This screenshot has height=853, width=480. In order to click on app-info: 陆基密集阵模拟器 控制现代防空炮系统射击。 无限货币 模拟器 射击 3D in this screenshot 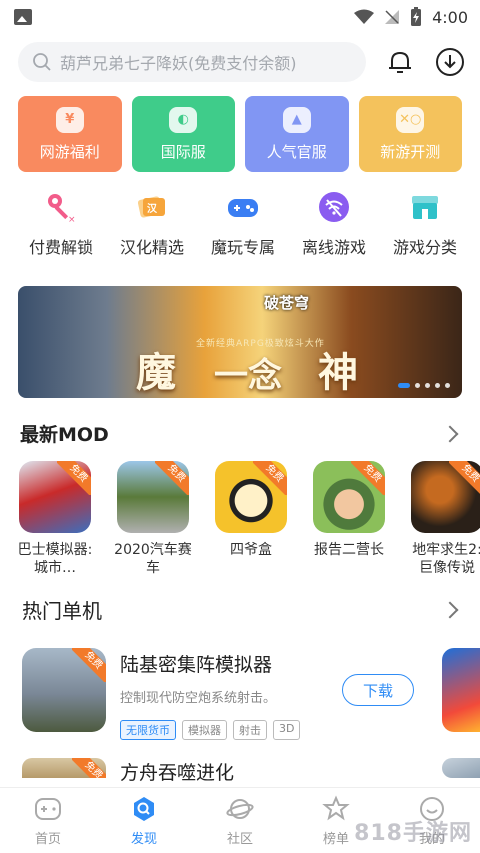, I will do `click(300, 694)`.